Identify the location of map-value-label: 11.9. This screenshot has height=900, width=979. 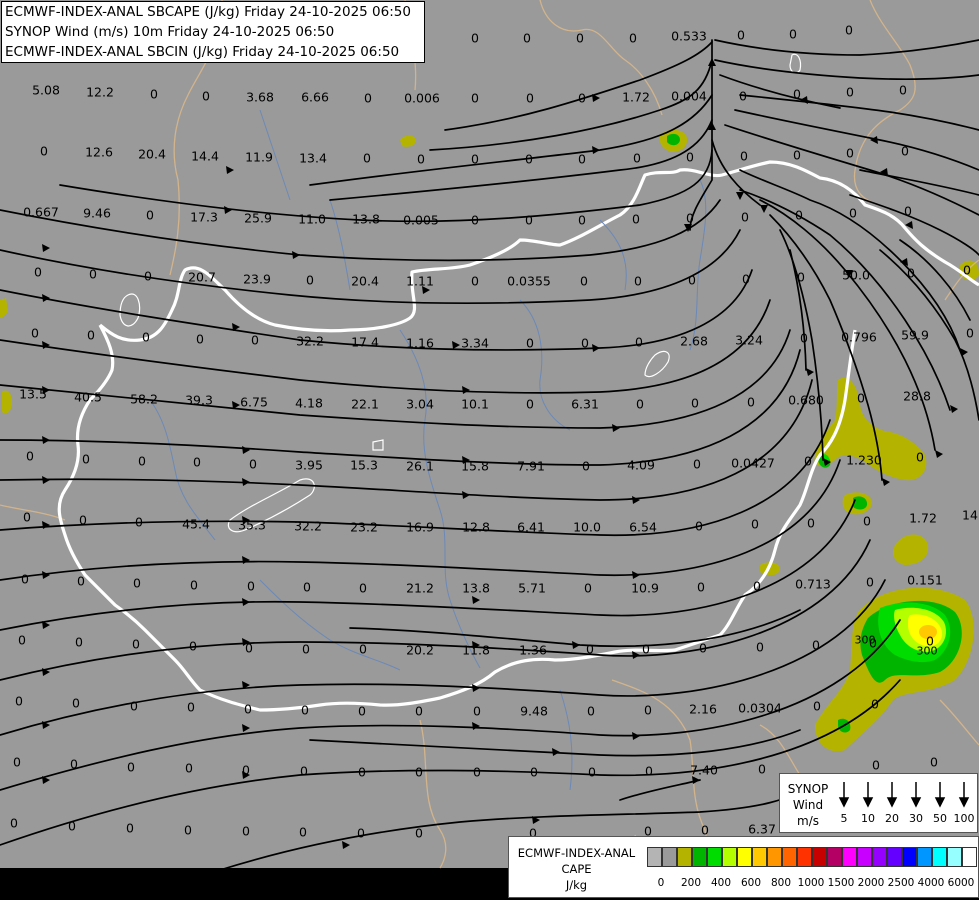
(259, 157).